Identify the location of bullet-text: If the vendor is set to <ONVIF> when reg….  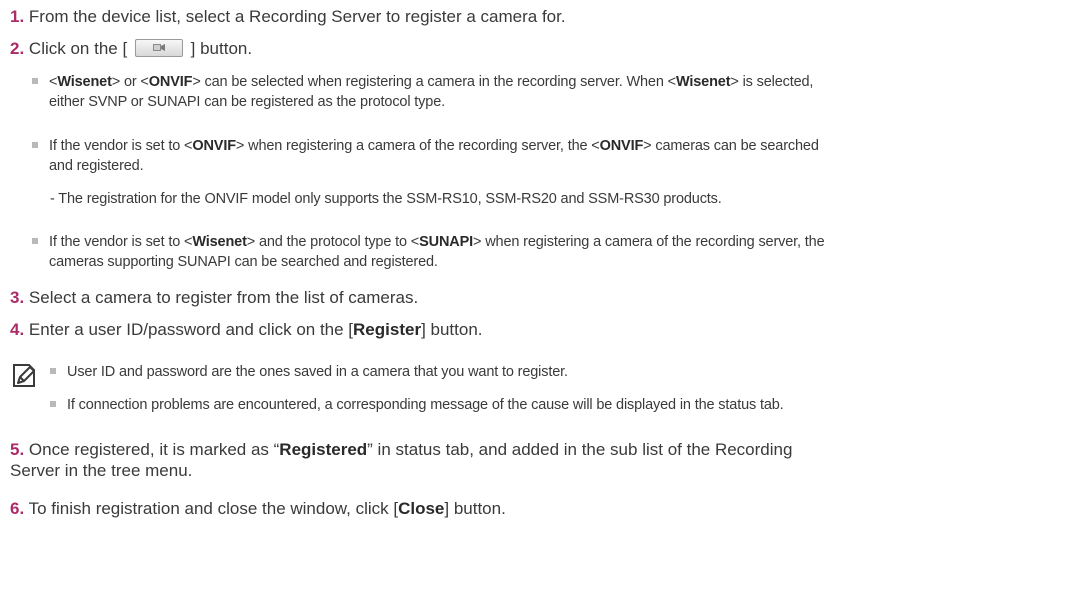
(434, 156).